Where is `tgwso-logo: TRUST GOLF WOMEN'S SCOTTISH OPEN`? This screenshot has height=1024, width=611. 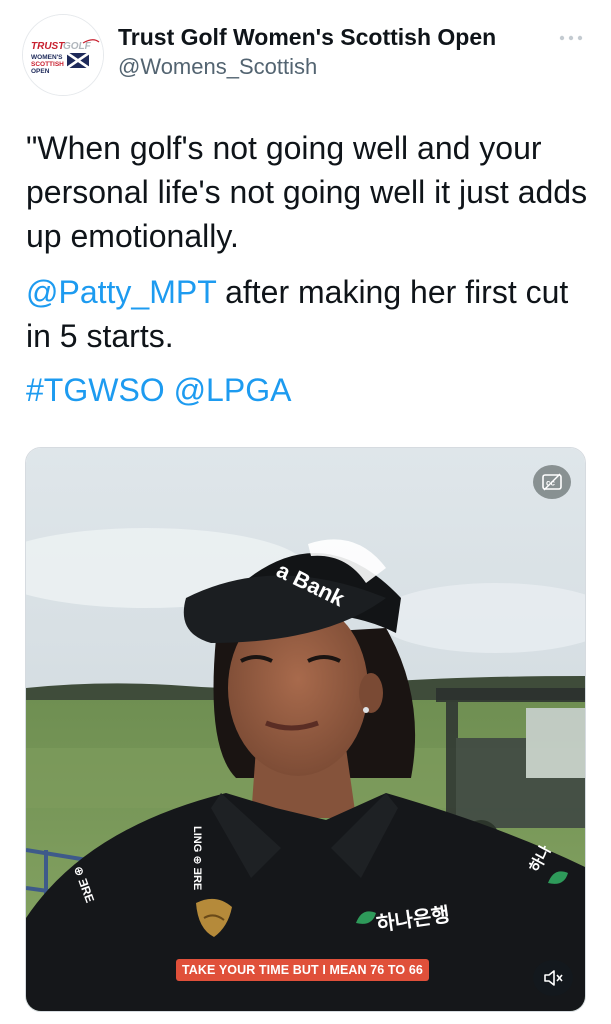
tgwso-logo: TRUST GOLF WOMEN'S SCOTTISH OPEN is located at coordinates (63, 55).